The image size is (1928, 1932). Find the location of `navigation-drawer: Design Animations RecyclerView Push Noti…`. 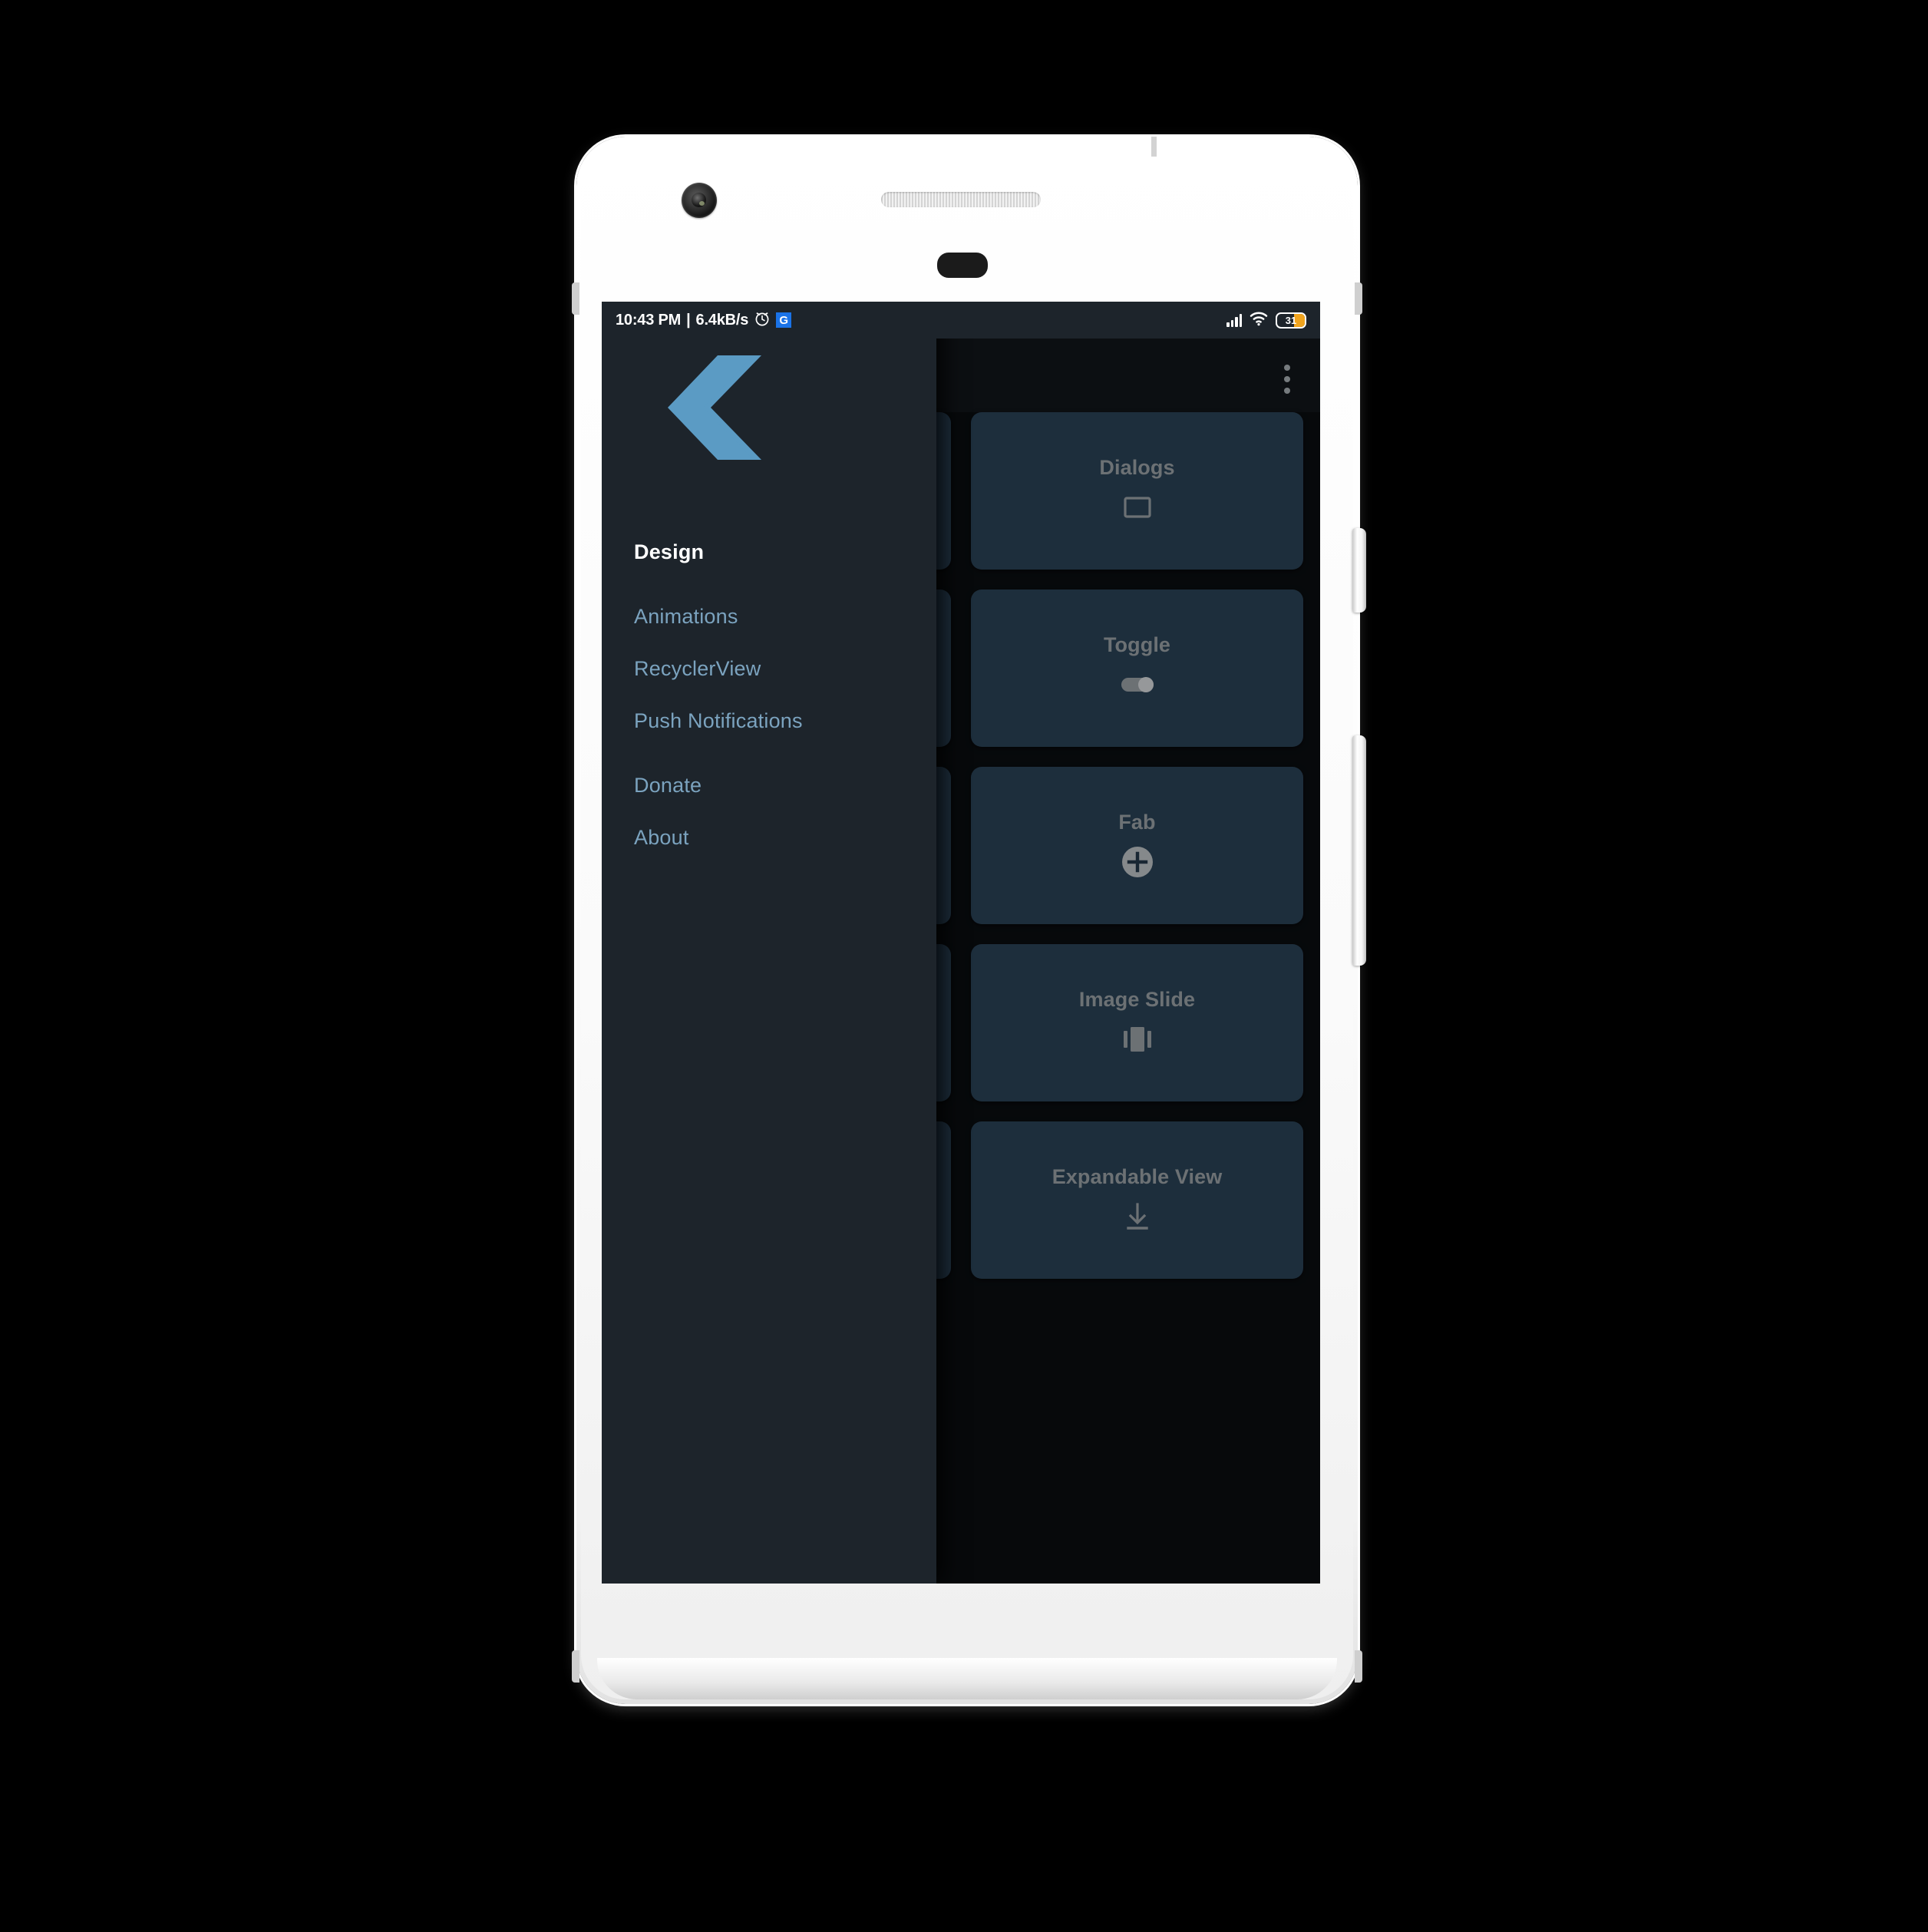

navigation-drawer: Design Animations RecyclerView Push Noti… is located at coordinates (769, 943).